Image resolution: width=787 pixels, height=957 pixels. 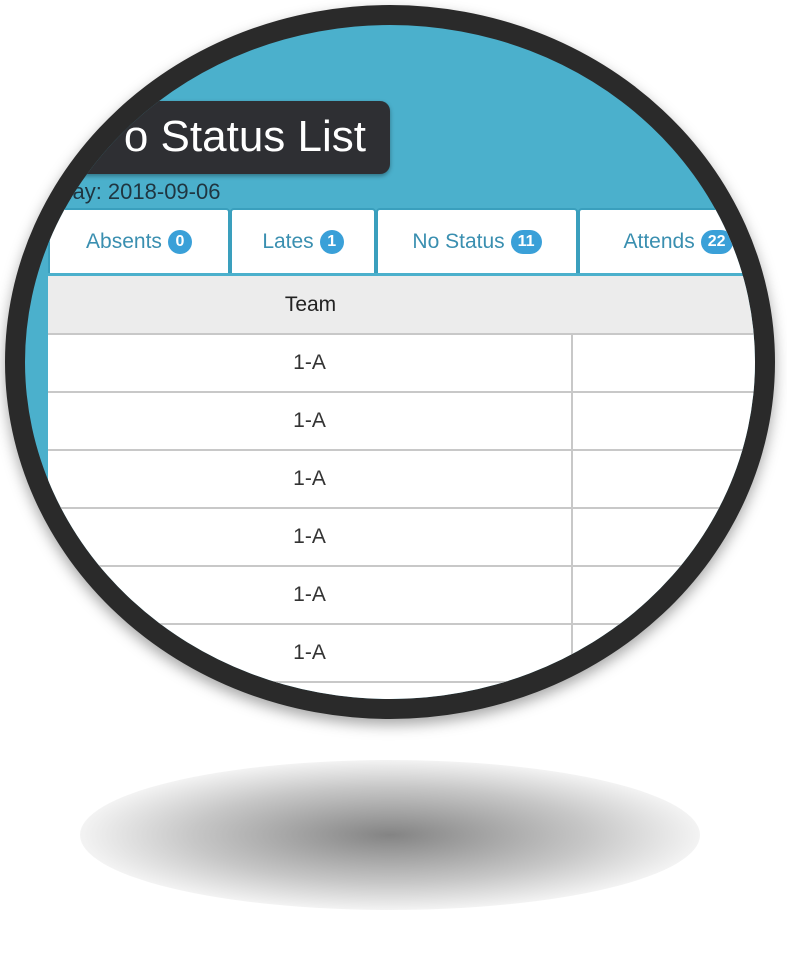 I want to click on tab-absents-count-badge: 0, so click(x=179, y=241).